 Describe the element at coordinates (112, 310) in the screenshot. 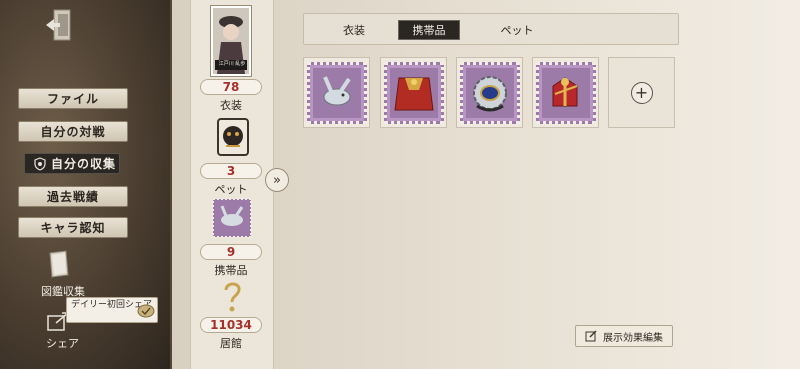

I see `daily-share-bubble: デイリー初回シェア` at that location.